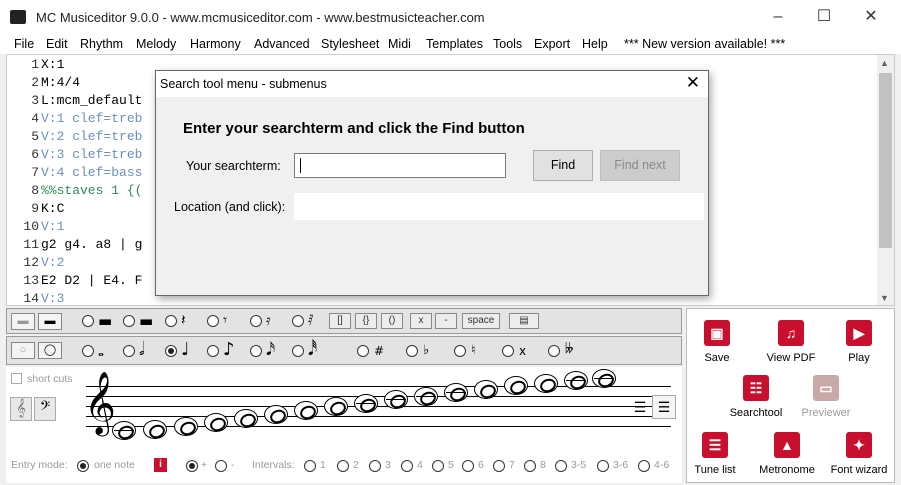 The width and height of the screenshot is (901, 485). What do you see at coordinates (543, 465) in the screenshot?
I see `interval-label: 8` at bounding box center [543, 465].